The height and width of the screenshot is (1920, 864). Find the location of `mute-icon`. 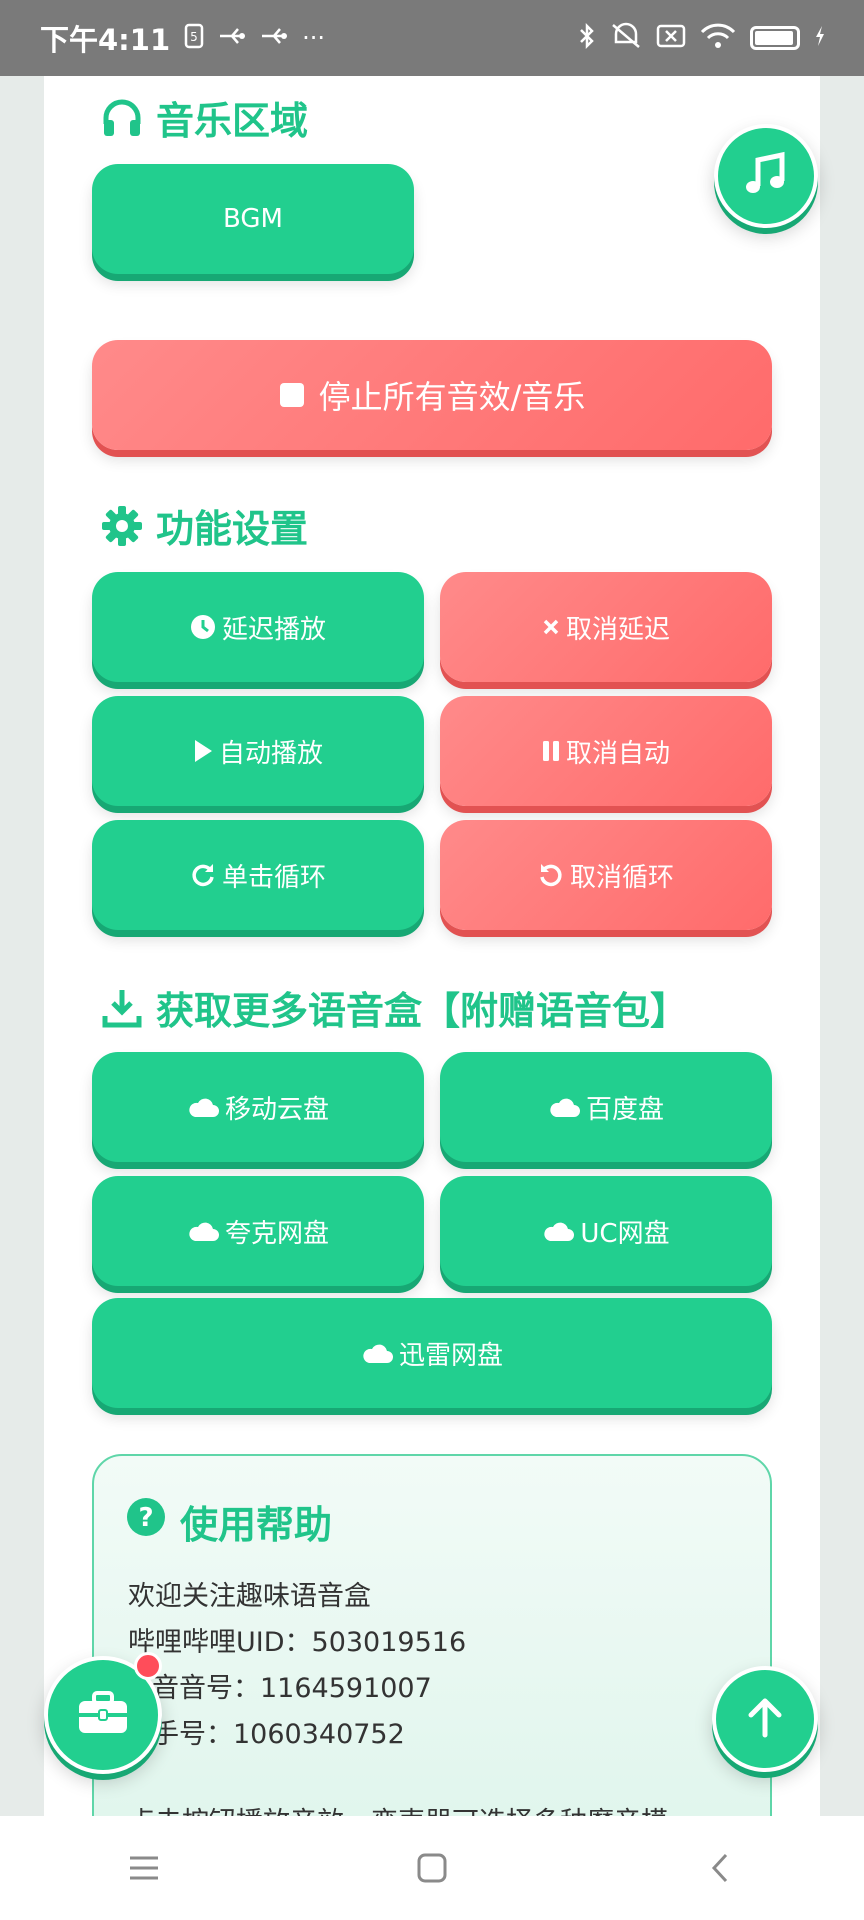

mute-icon is located at coordinates (626, 38).